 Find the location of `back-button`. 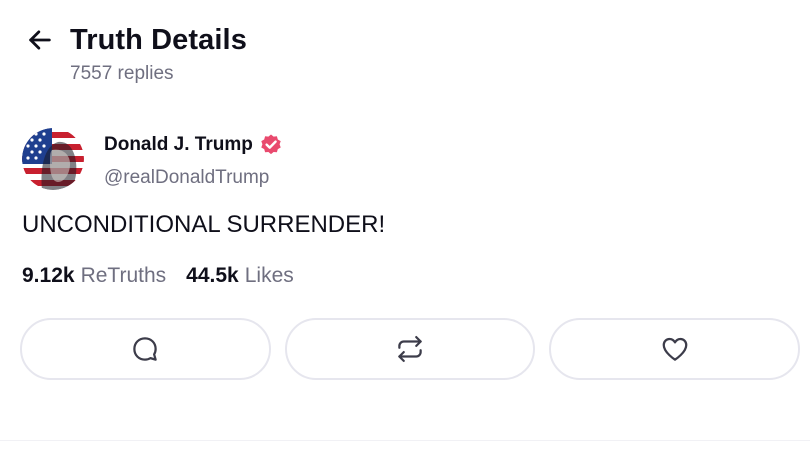

back-button is located at coordinates (40, 40).